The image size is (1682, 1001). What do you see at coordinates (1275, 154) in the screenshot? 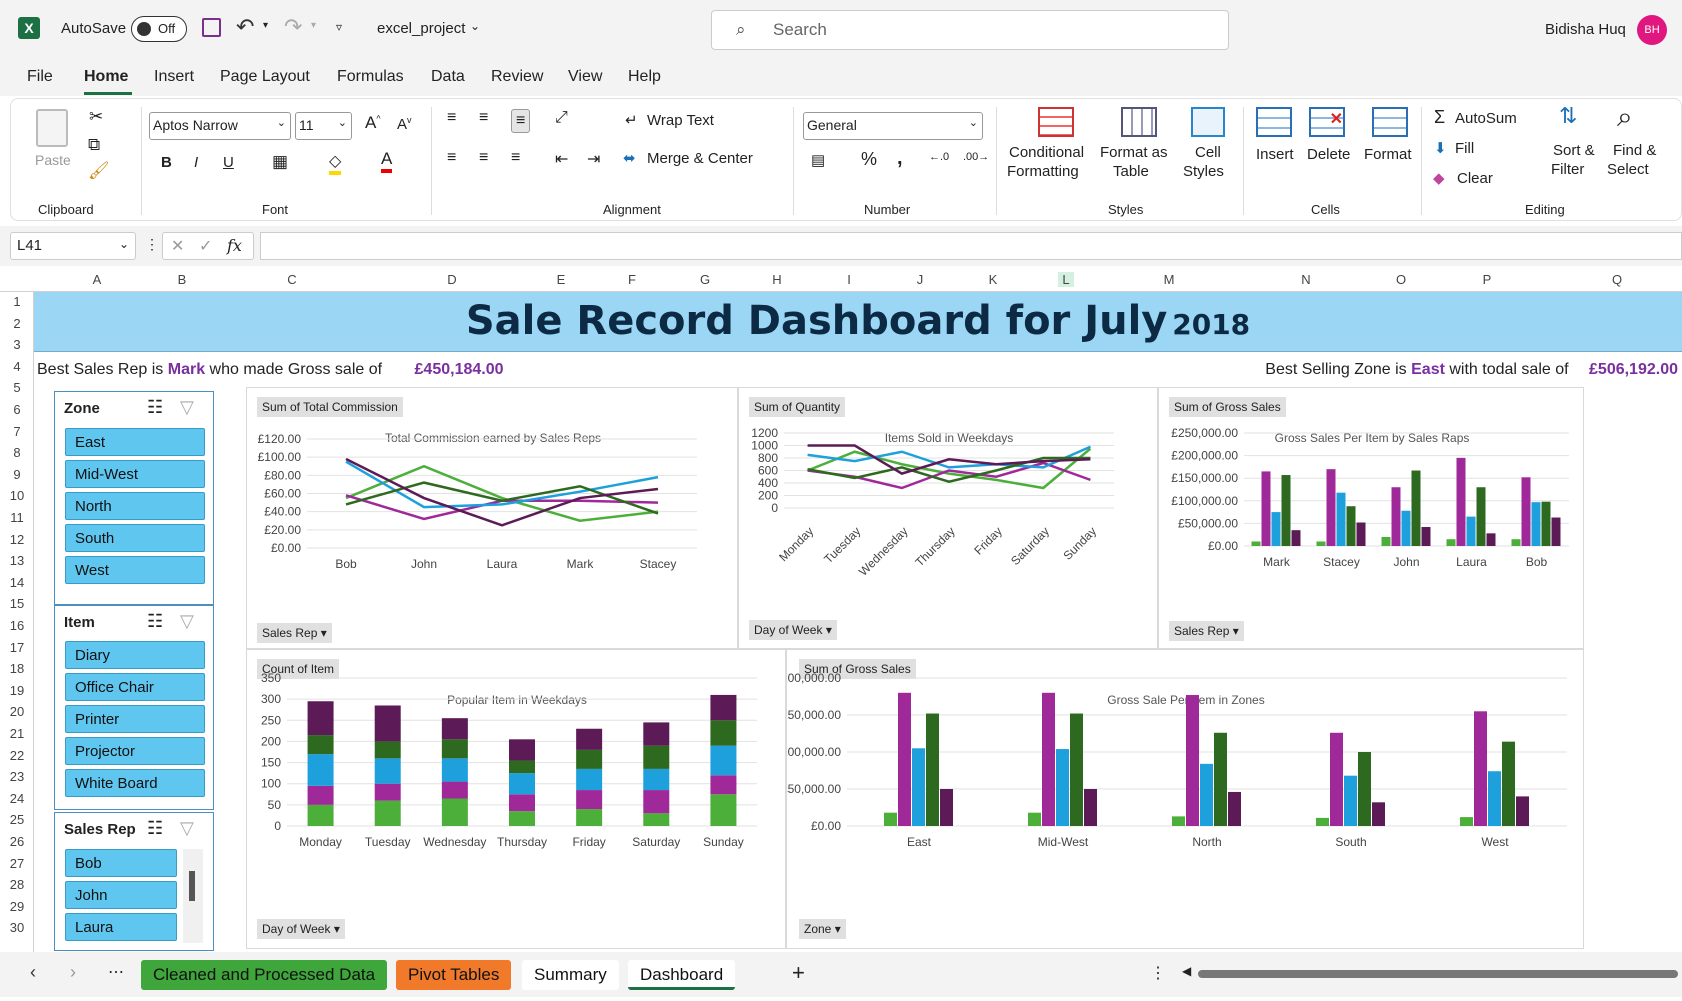
I see `insert-cells-button: Insert` at bounding box center [1275, 154].